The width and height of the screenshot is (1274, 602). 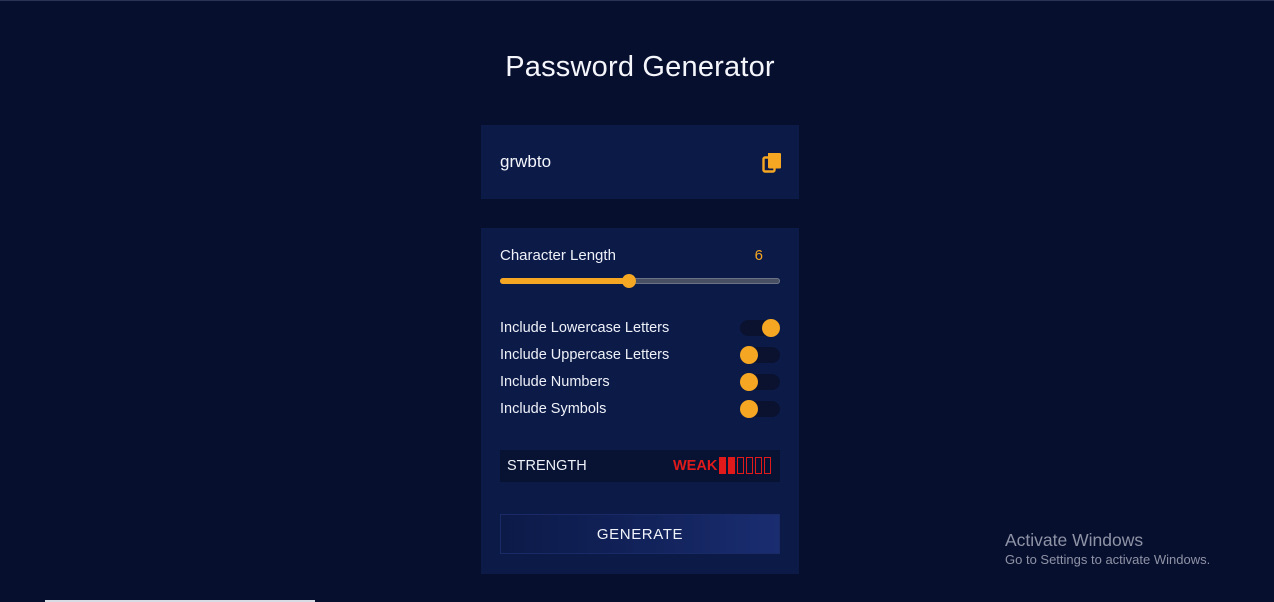 I want to click on option-label: Include Lowercase Letters, so click(x=585, y=328).